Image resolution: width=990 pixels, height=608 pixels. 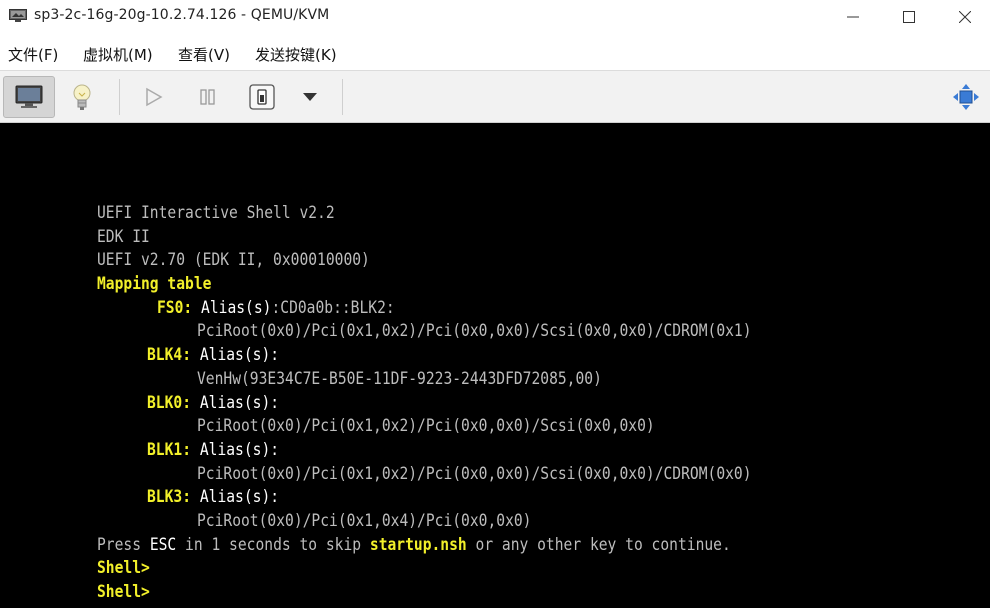 I want to click on minimize-icon, so click(x=853, y=17).